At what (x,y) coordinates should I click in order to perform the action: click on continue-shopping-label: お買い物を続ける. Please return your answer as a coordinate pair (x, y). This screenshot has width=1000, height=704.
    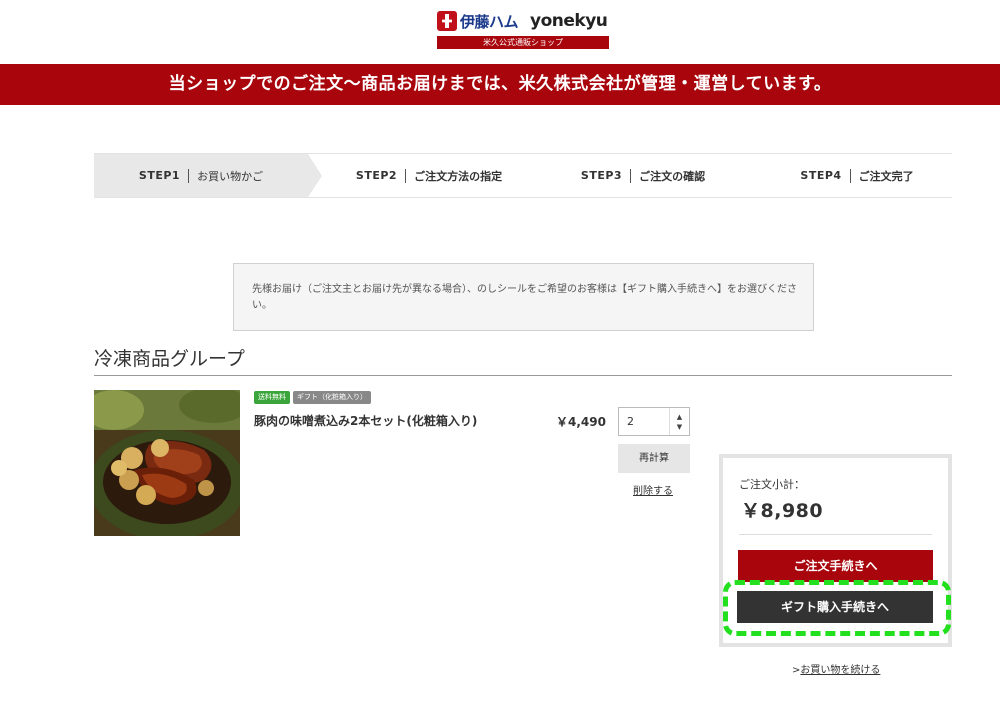
    Looking at the image, I should click on (840, 670).